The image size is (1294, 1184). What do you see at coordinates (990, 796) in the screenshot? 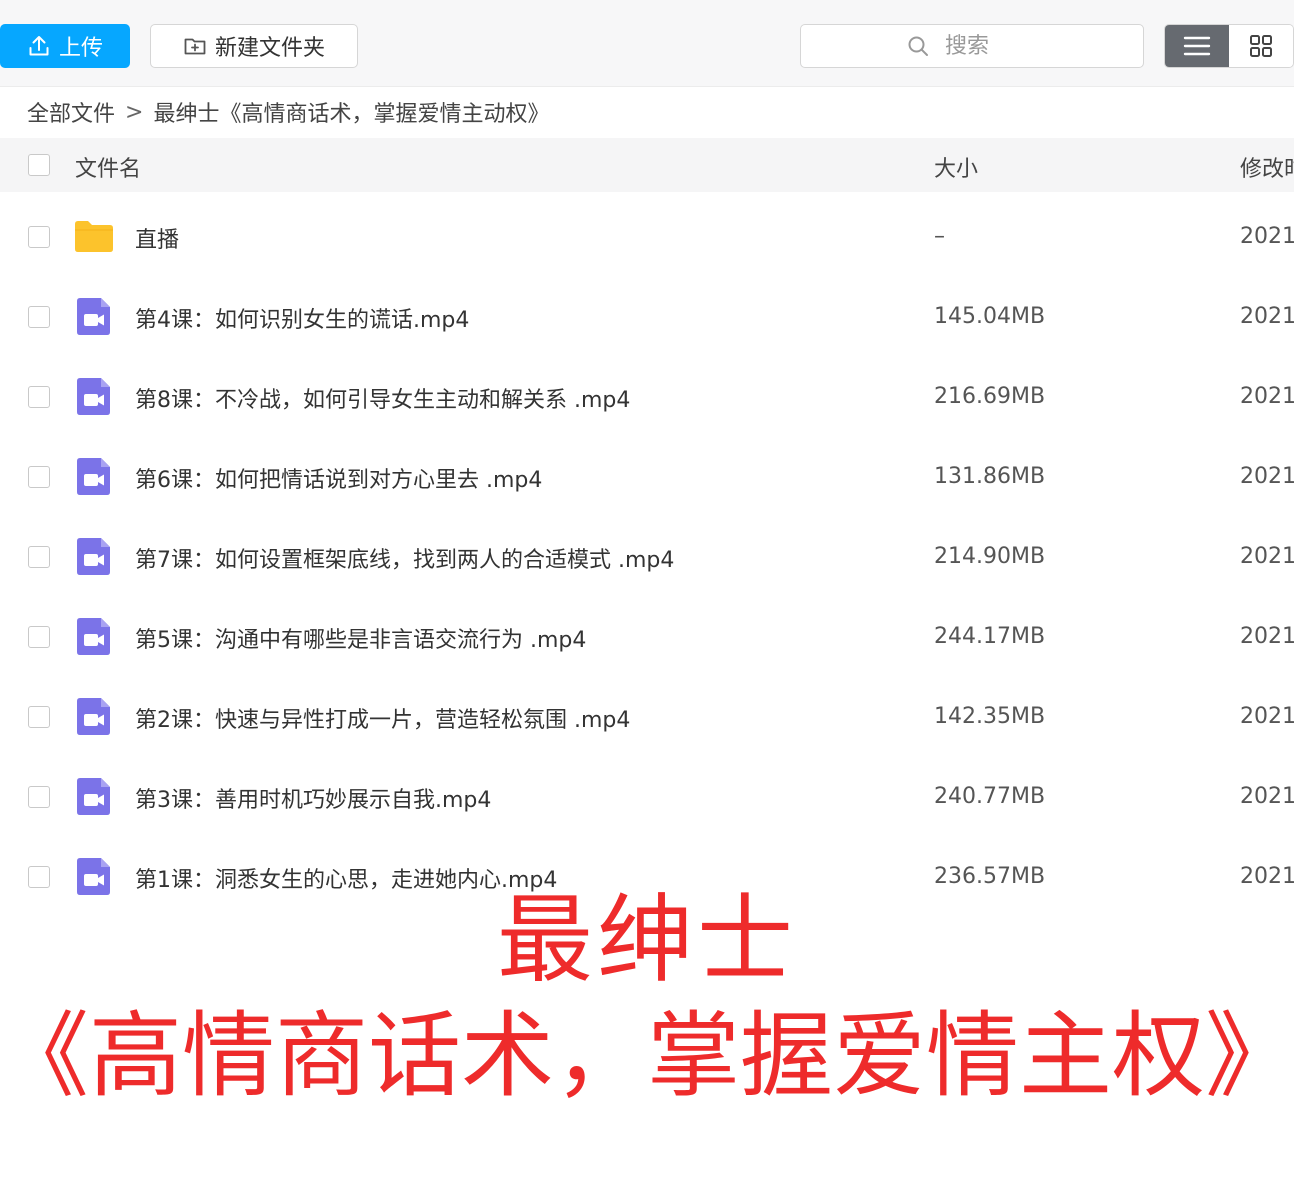
I see `file-size: 240.77MB` at bounding box center [990, 796].